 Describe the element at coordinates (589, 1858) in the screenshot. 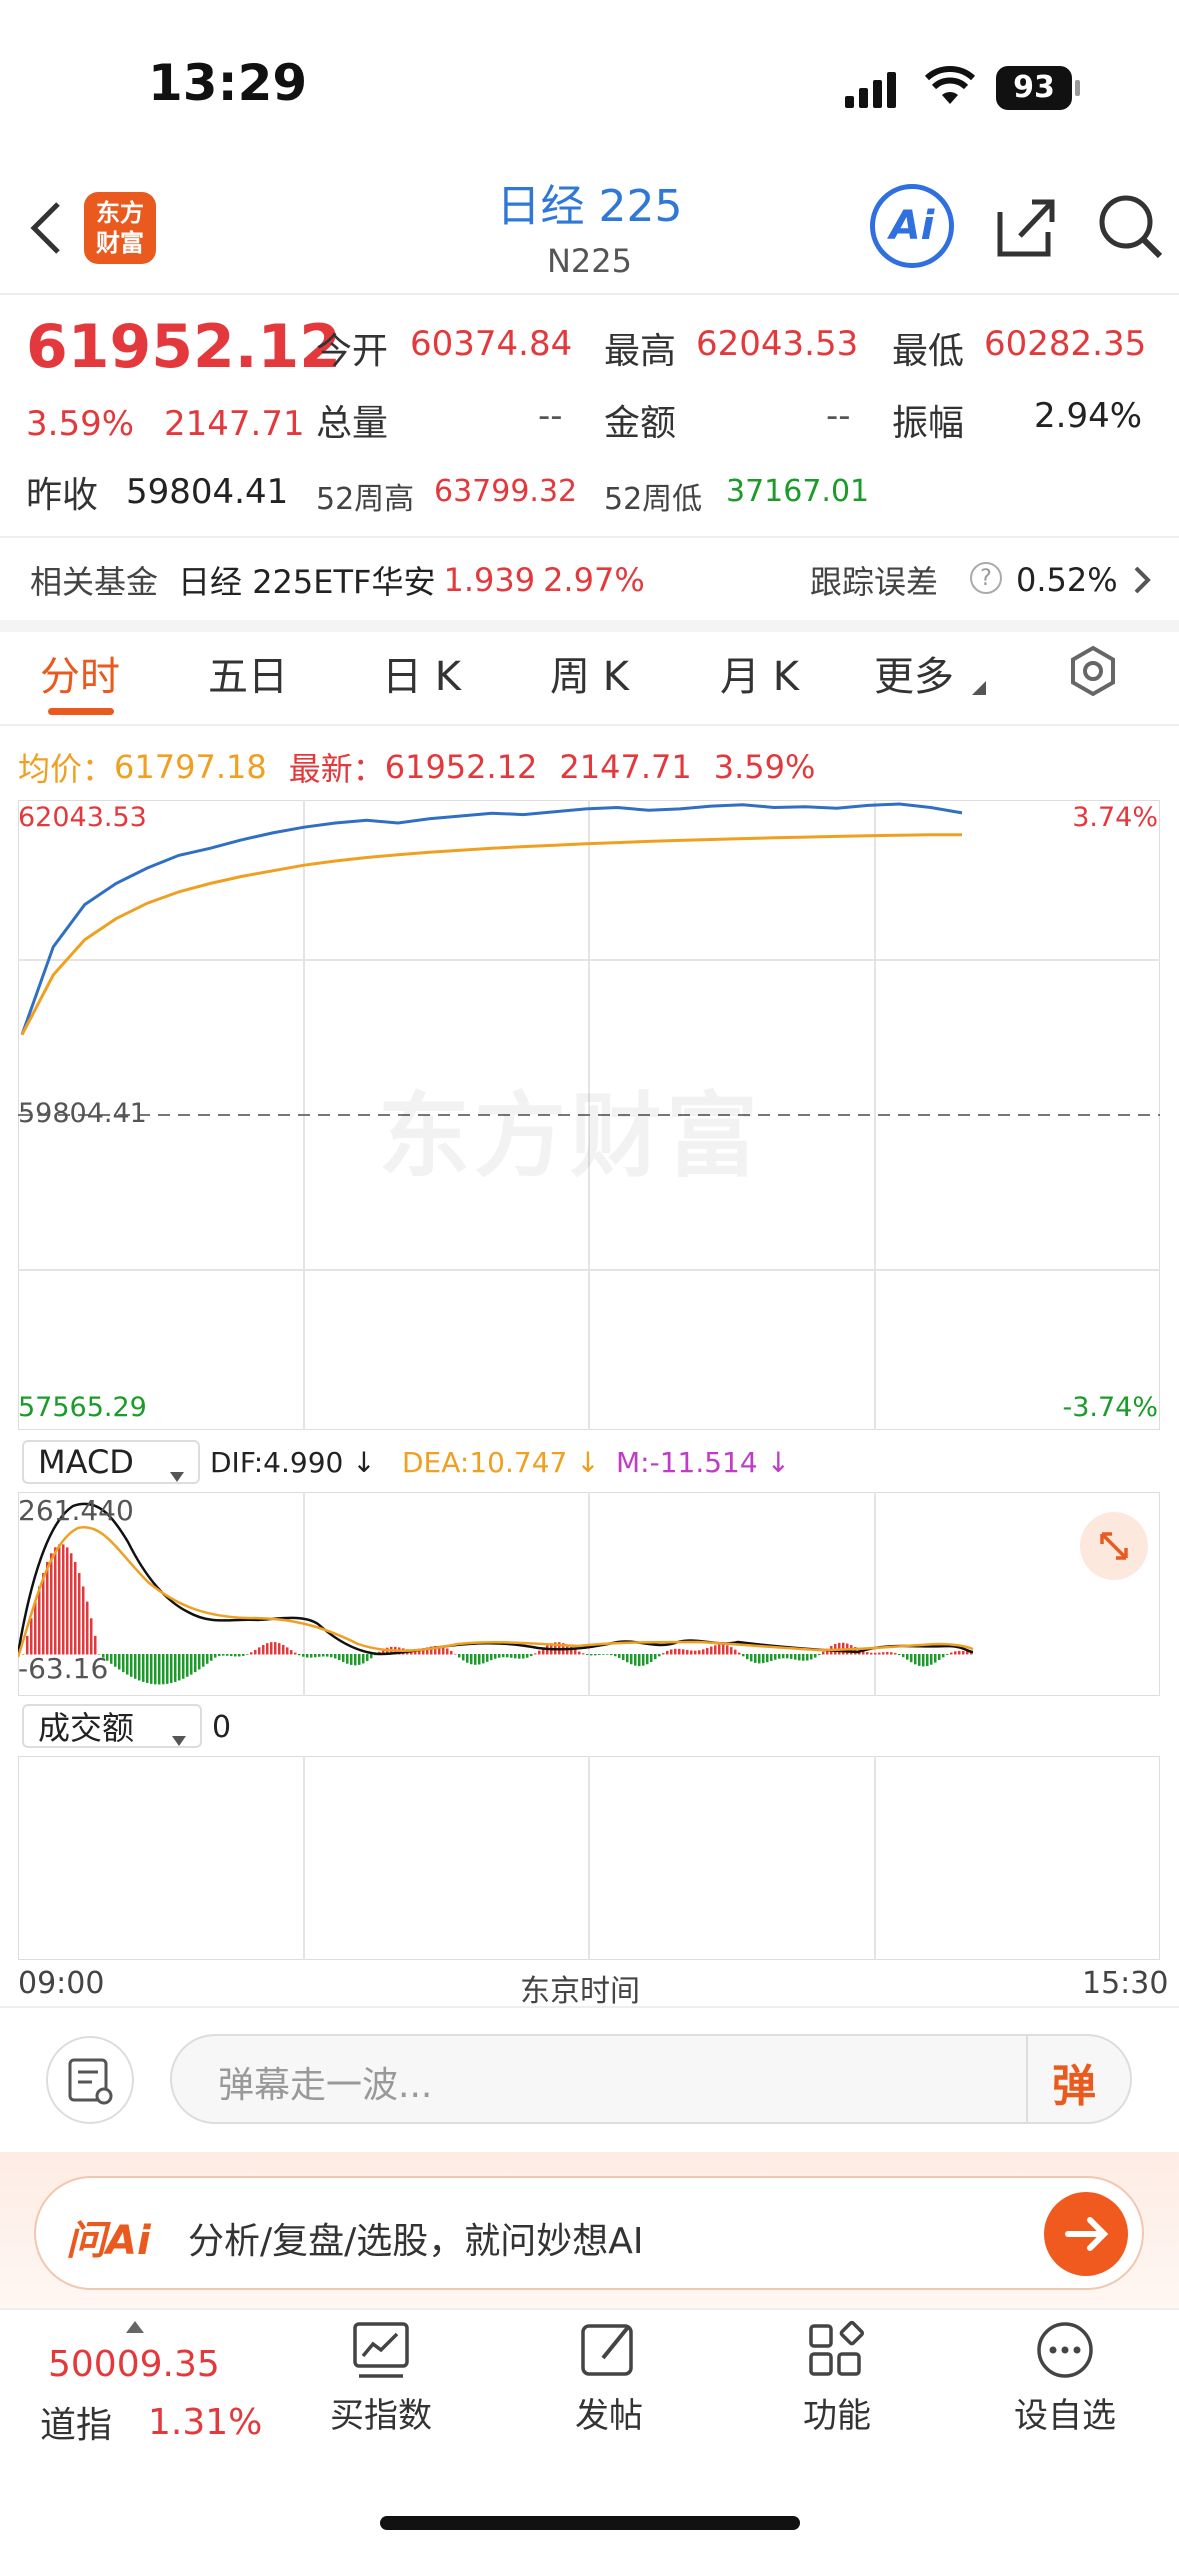

I see `volume-chart` at that location.